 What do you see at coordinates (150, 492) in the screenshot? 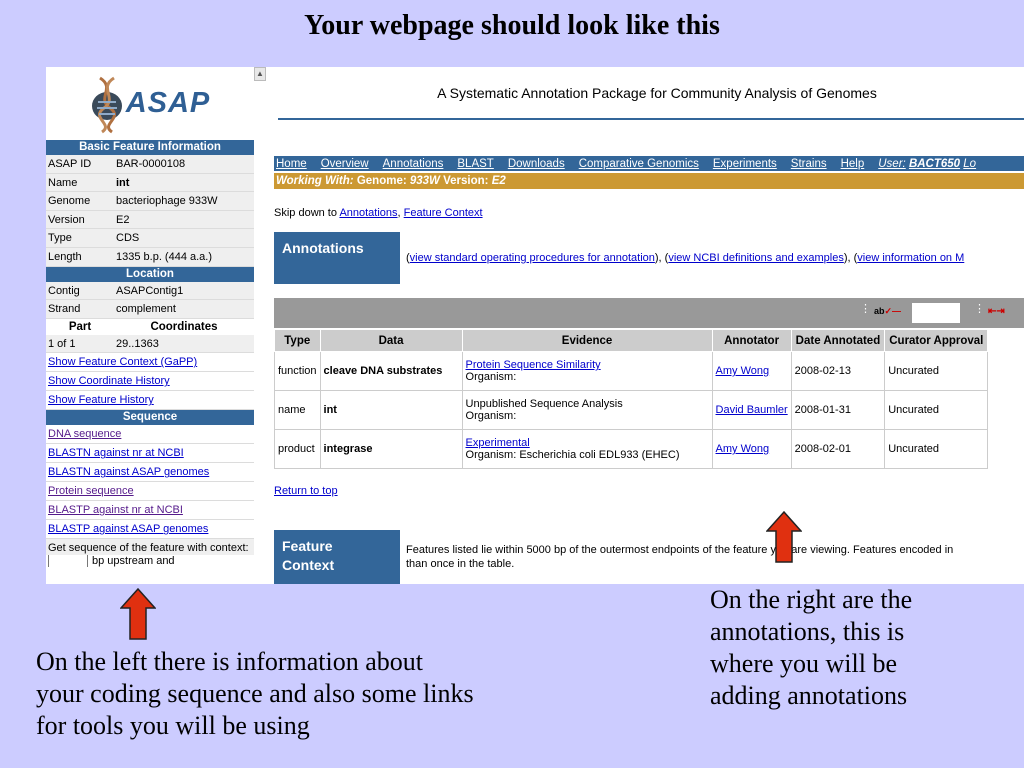
I see `protein-sequence-link: Protein sequence` at bounding box center [150, 492].